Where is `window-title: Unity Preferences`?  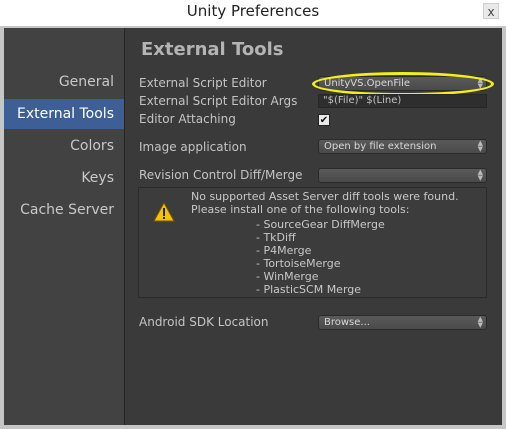
window-title: Unity Preferences is located at coordinates (253, 11).